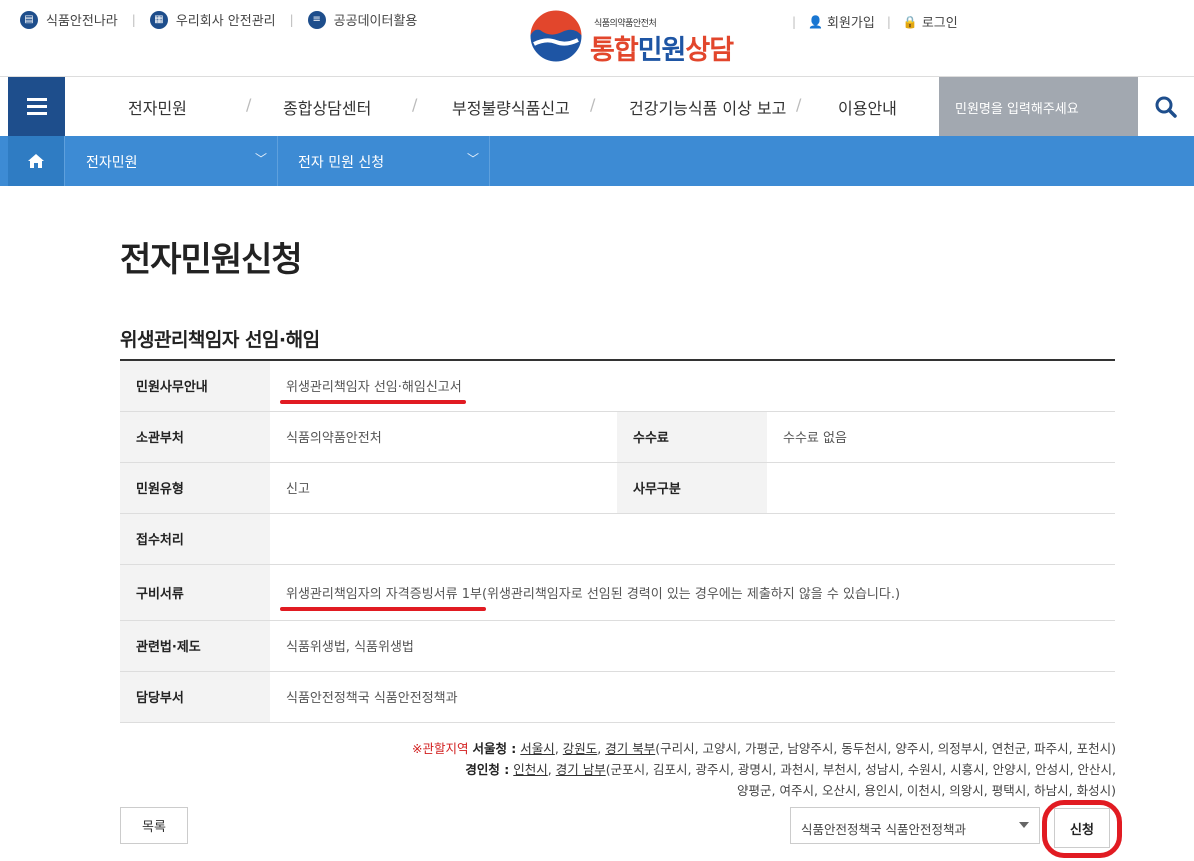  I want to click on search-button, so click(1166, 106).